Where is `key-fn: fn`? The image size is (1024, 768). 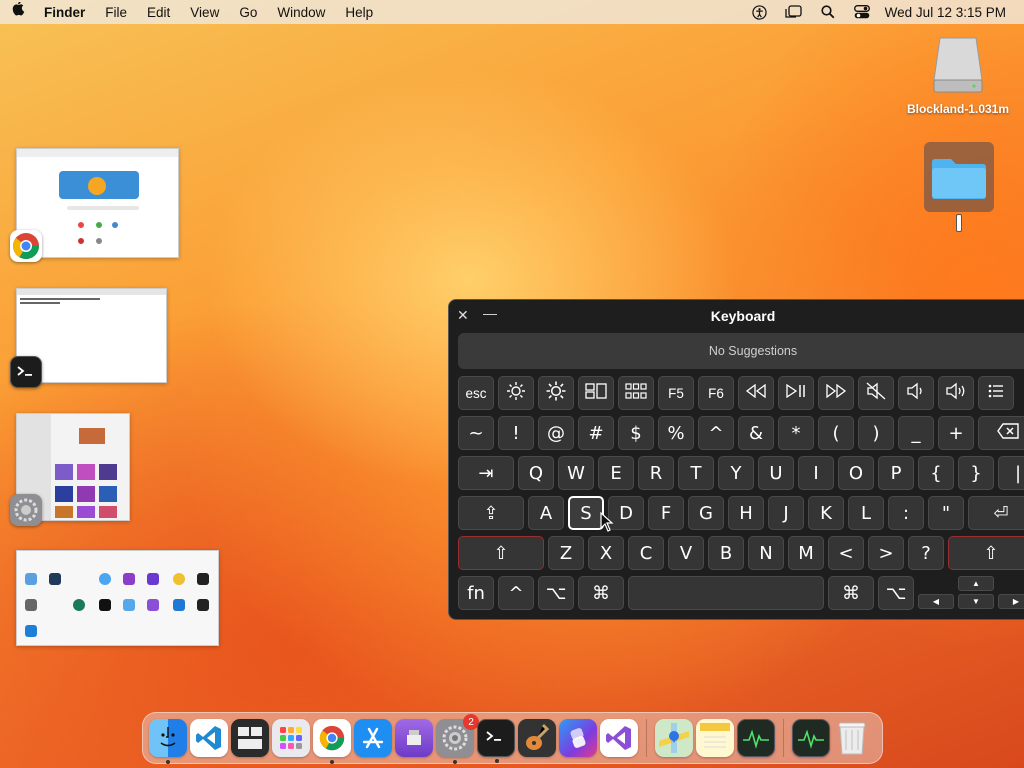 key-fn: fn is located at coordinates (476, 593).